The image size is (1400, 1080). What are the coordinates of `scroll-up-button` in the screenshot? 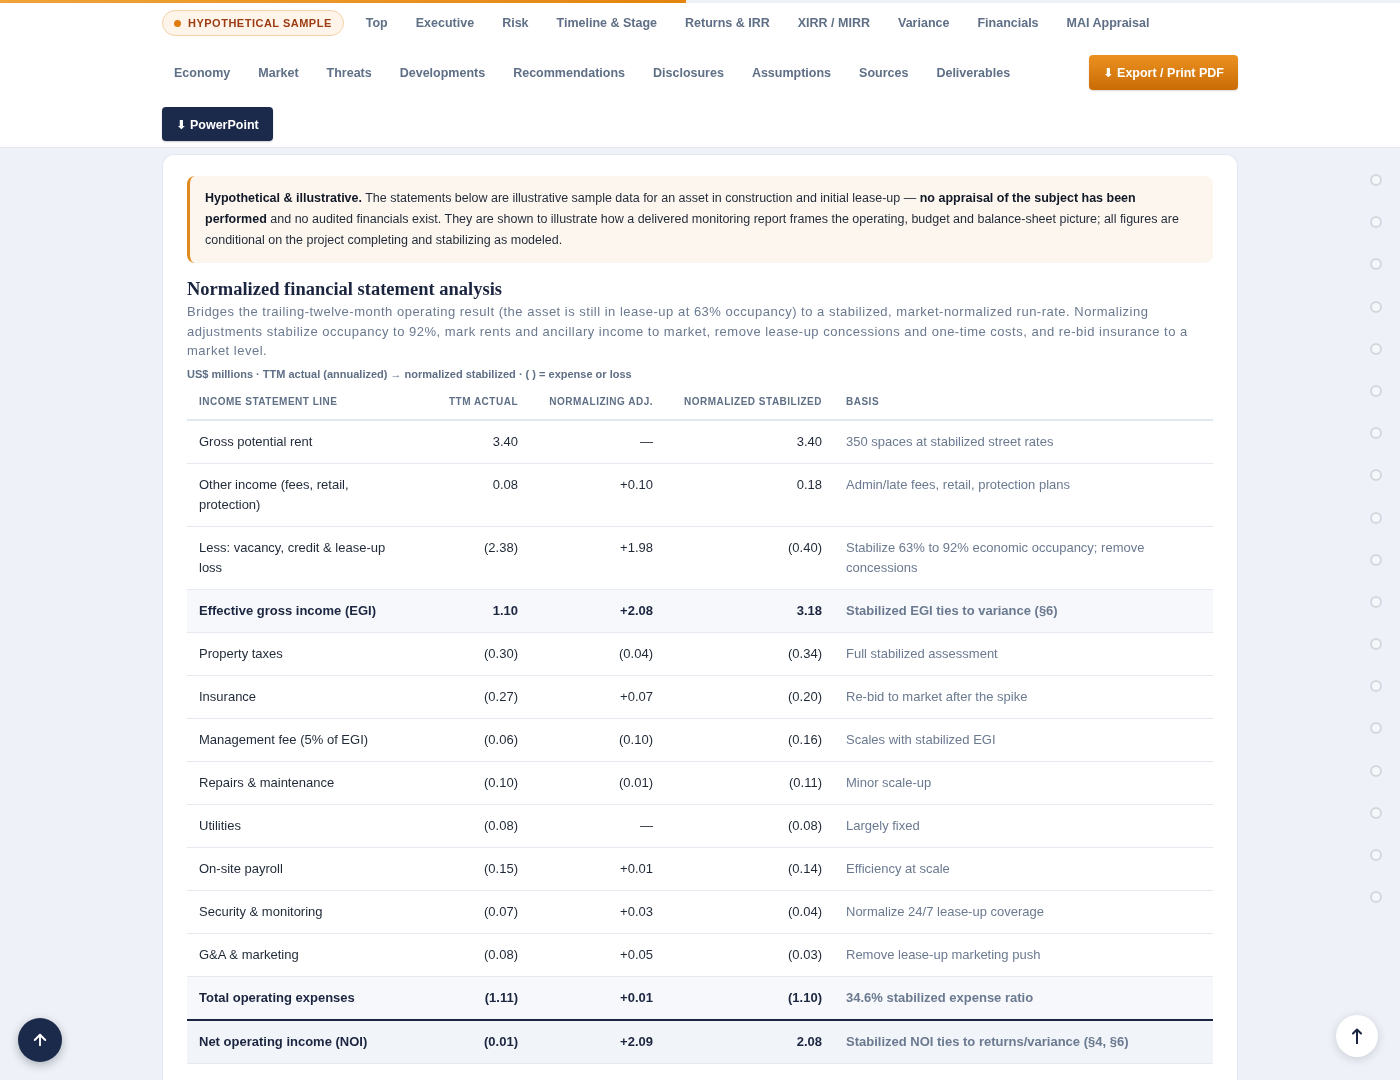 It's located at (1357, 1036).